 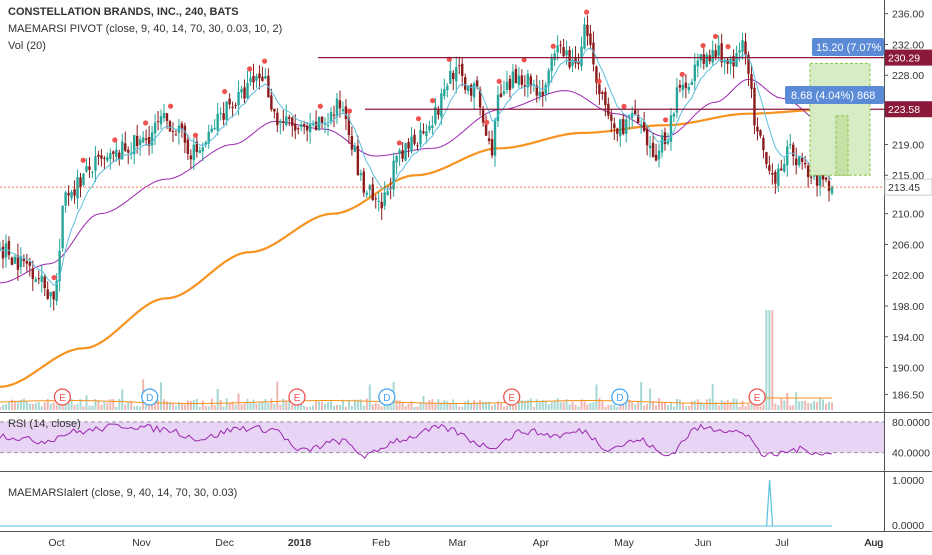 I want to click on y-tick-label: 198.00, so click(x=908, y=307).